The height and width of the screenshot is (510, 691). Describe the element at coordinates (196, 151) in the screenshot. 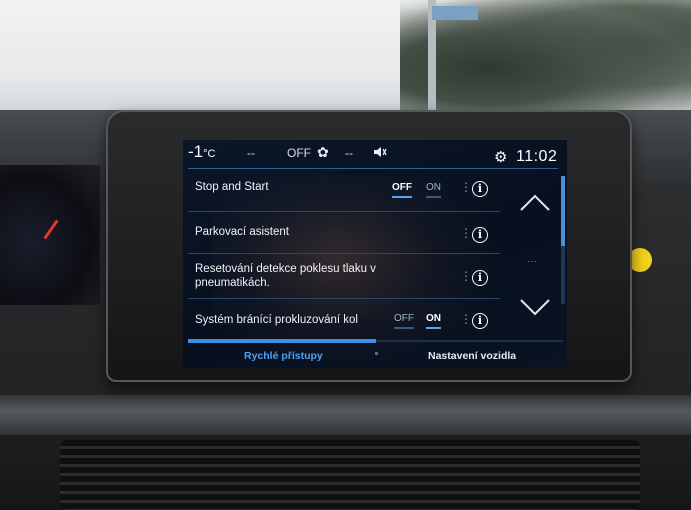

I see `temperature-value: -1` at that location.